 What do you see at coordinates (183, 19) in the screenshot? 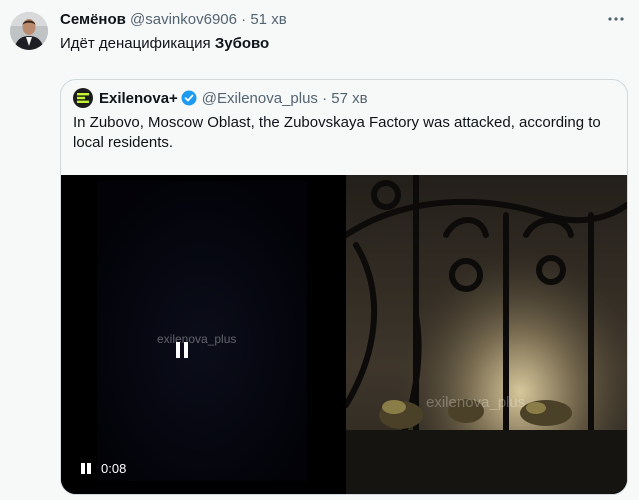
I see `author-handle: @savinkov6906` at bounding box center [183, 19].